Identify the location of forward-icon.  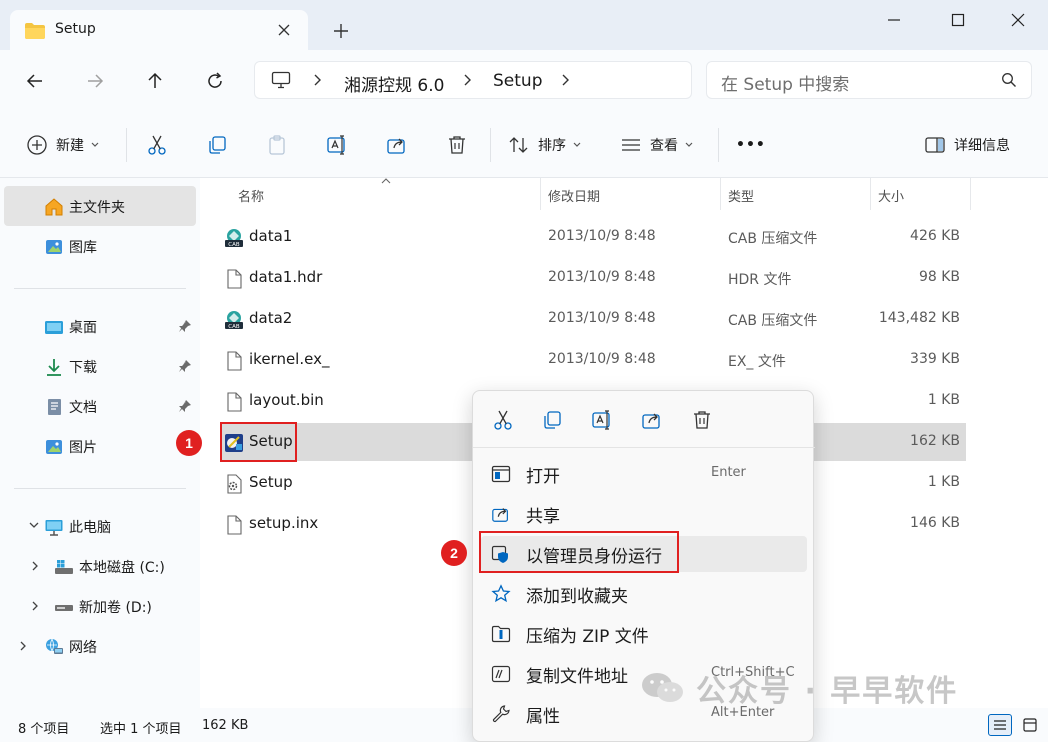
(95, 81).